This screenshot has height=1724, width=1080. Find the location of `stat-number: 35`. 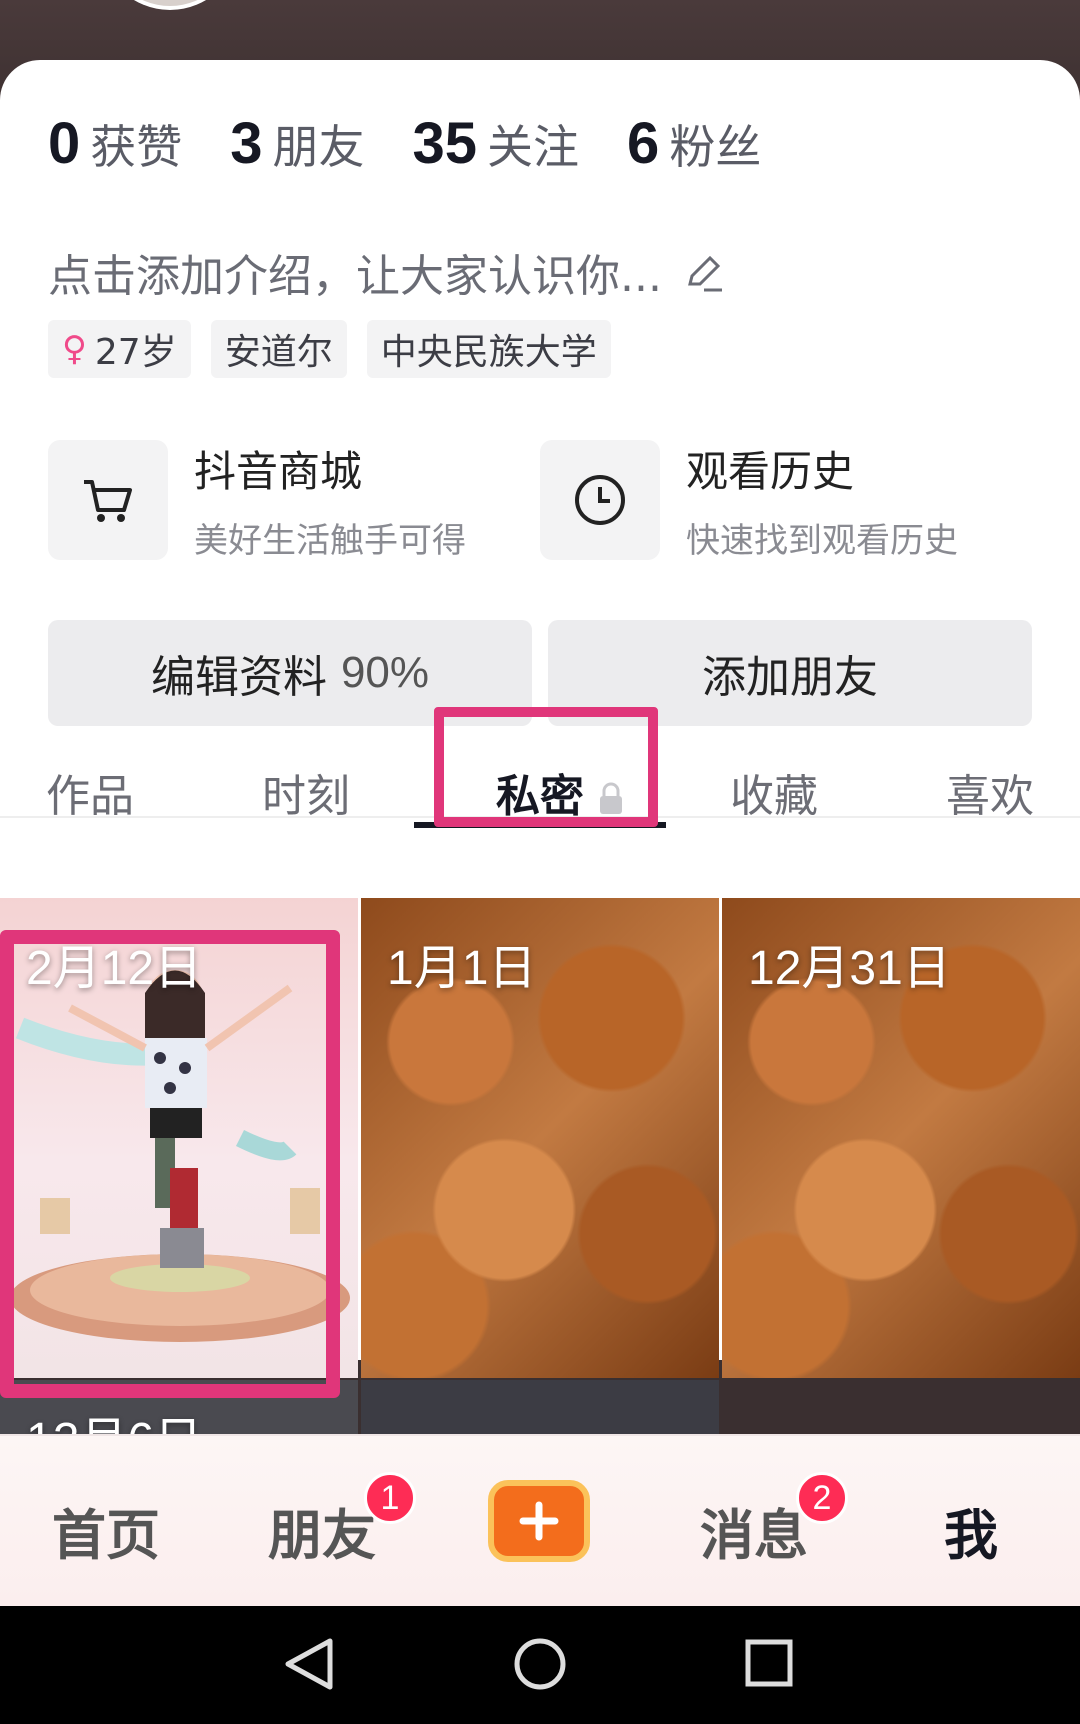

stat-number: 35 is located at coordinates (445, 143).